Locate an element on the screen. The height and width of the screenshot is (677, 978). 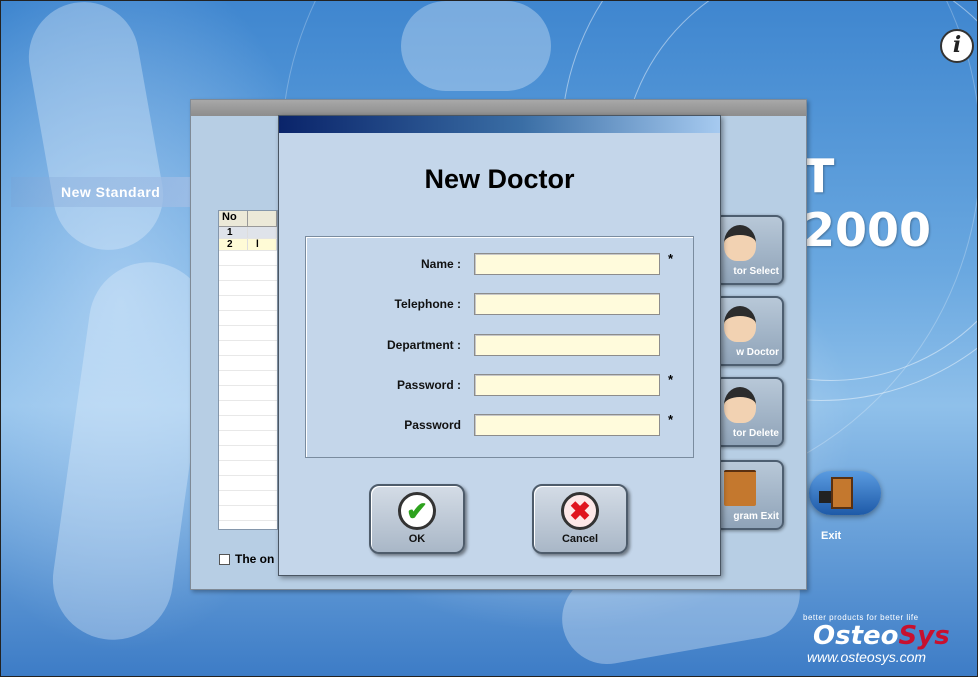
ok-label: OK is located at coordinates (417, 539).